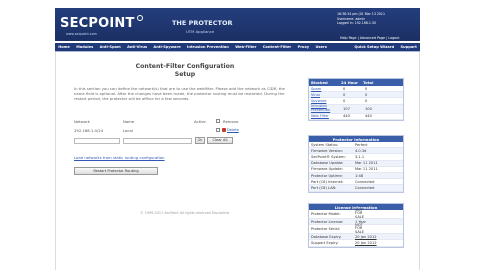 The image size is (480, 270). What do you see at coordinates (356, 109) in the screenshot?
I see `blocked-row: Intrusion Prevention 107 100` at bounding box center [356, 109].